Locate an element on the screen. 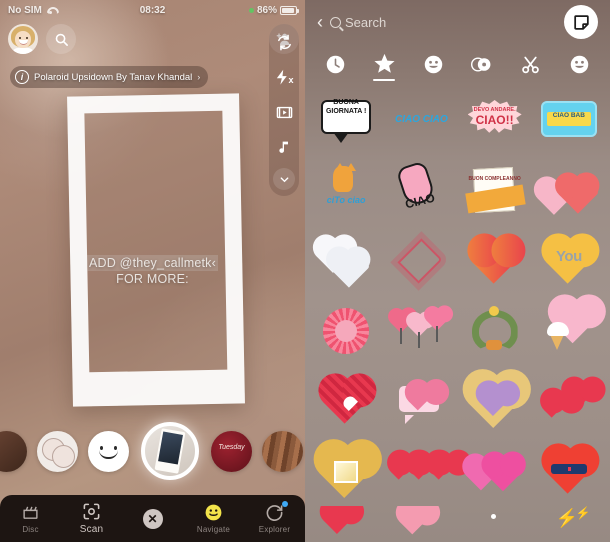 The height and width of the screenshot is (542, 610). nav-item-navigate: Navigate is located at coordinates (213, 518).